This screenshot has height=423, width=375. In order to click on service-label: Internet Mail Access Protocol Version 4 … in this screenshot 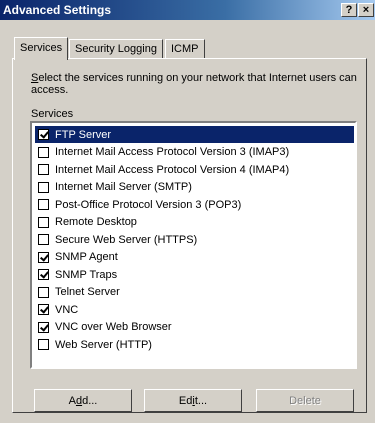, I will do `click(172, 169)`.